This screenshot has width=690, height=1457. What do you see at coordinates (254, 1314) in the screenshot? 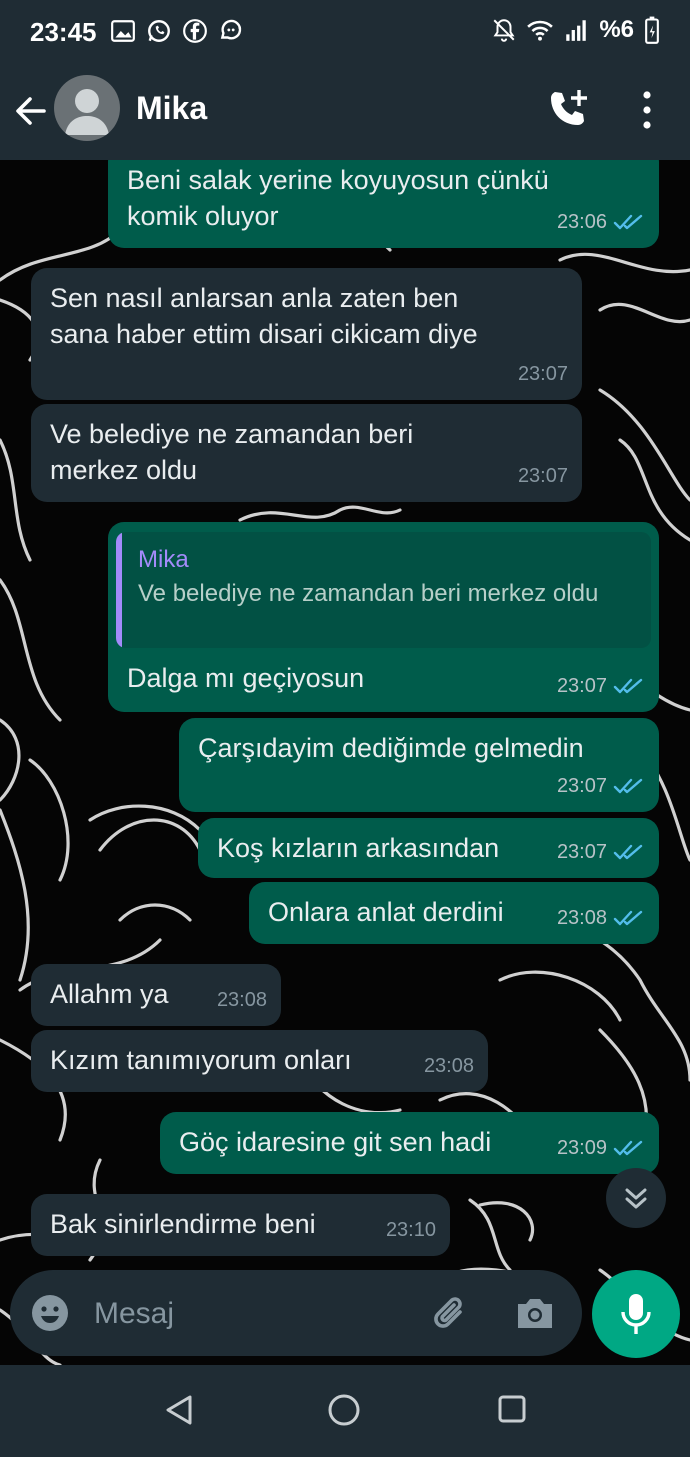
I see `message-input` at bounding box center [254, 1314].